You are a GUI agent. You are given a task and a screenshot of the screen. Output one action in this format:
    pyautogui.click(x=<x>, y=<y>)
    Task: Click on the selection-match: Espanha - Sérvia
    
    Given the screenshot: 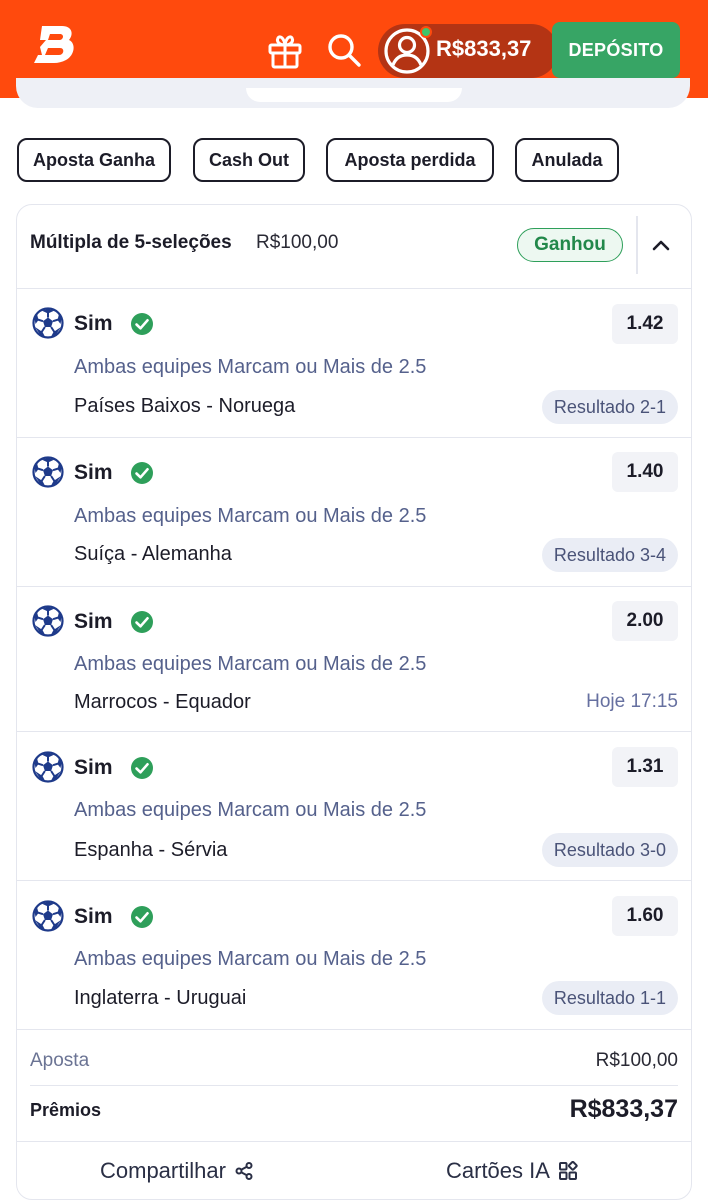 What is the action you would take?
    pyautogui.click(x=150, y=850)
    